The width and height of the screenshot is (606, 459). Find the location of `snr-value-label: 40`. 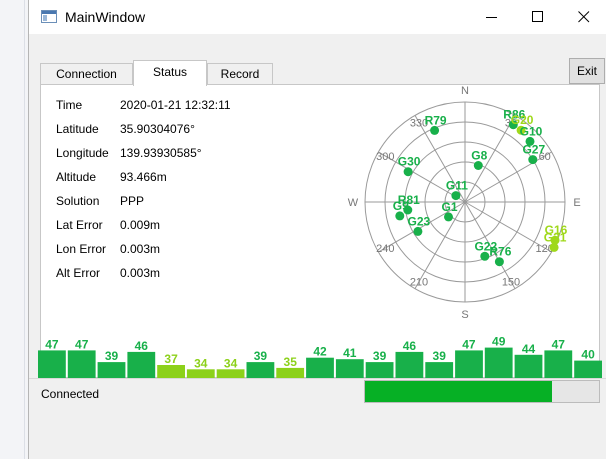

snr-value-label: 40 is located at coordinates (588, 355).